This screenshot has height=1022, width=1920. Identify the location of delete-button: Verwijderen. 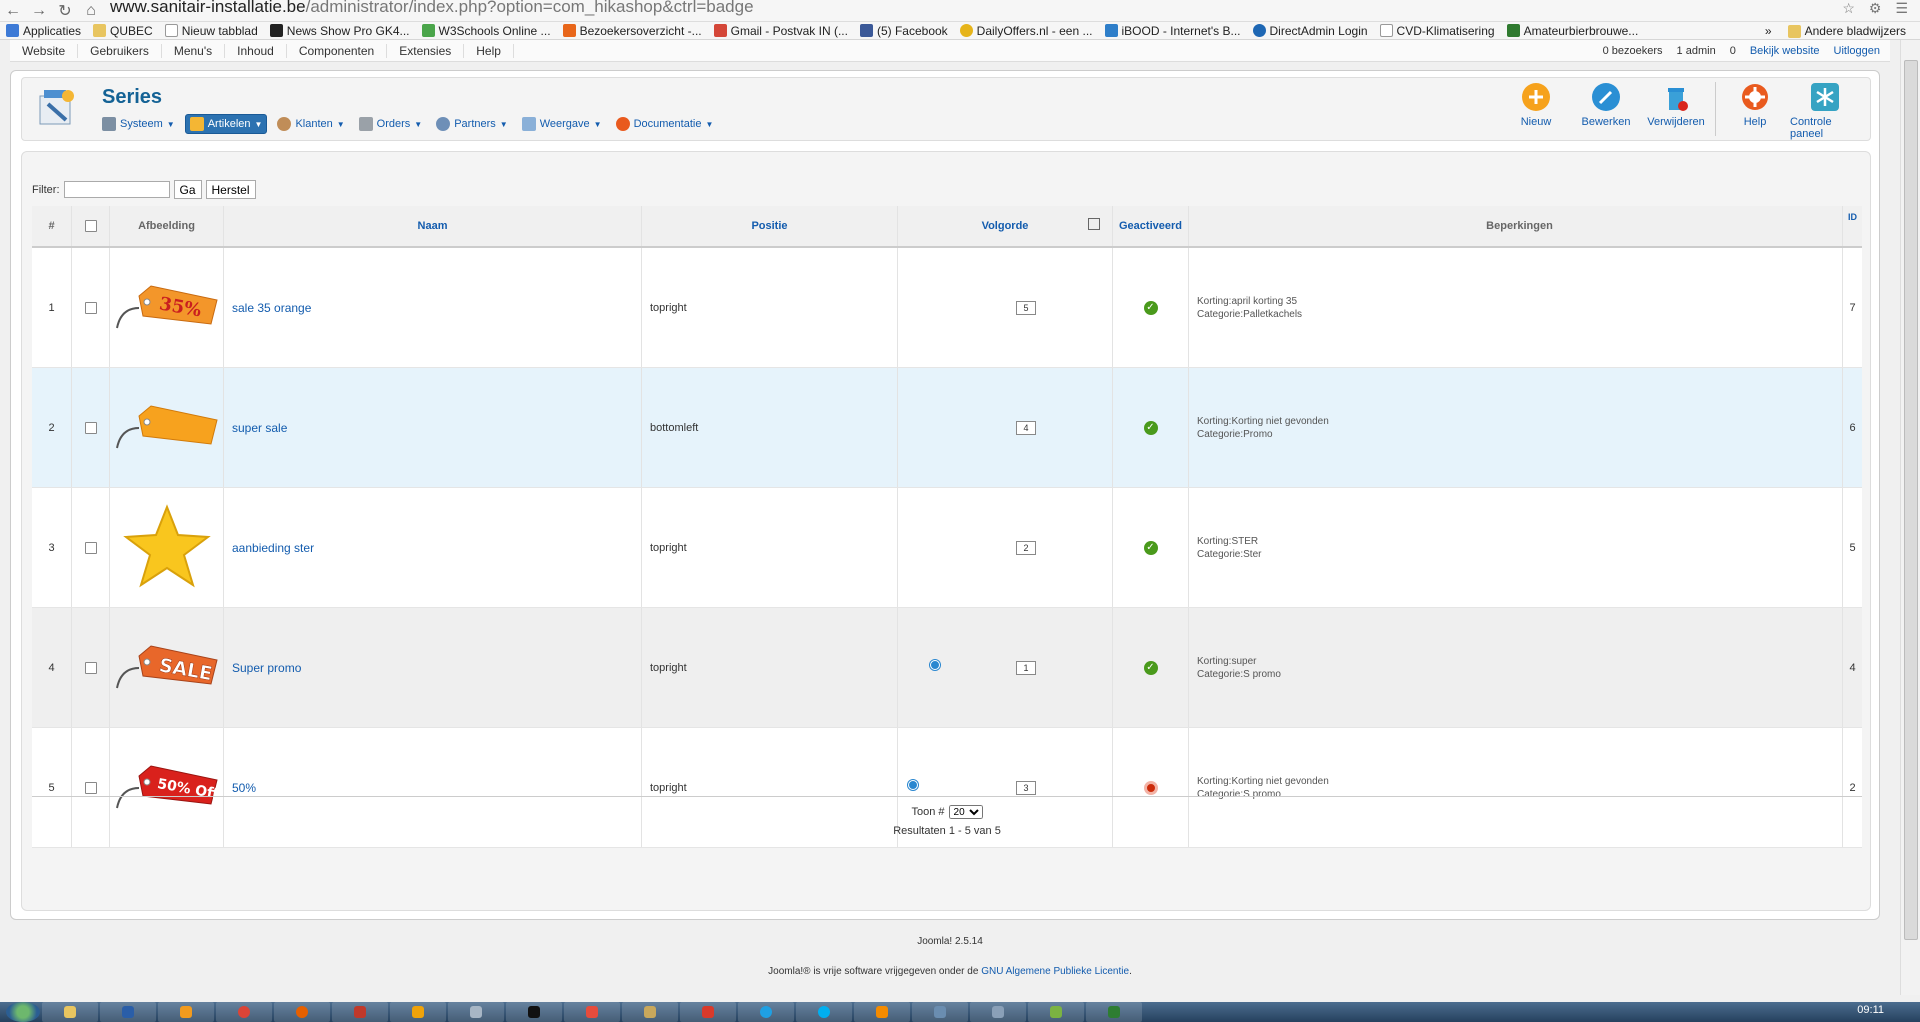
(1676, 111).